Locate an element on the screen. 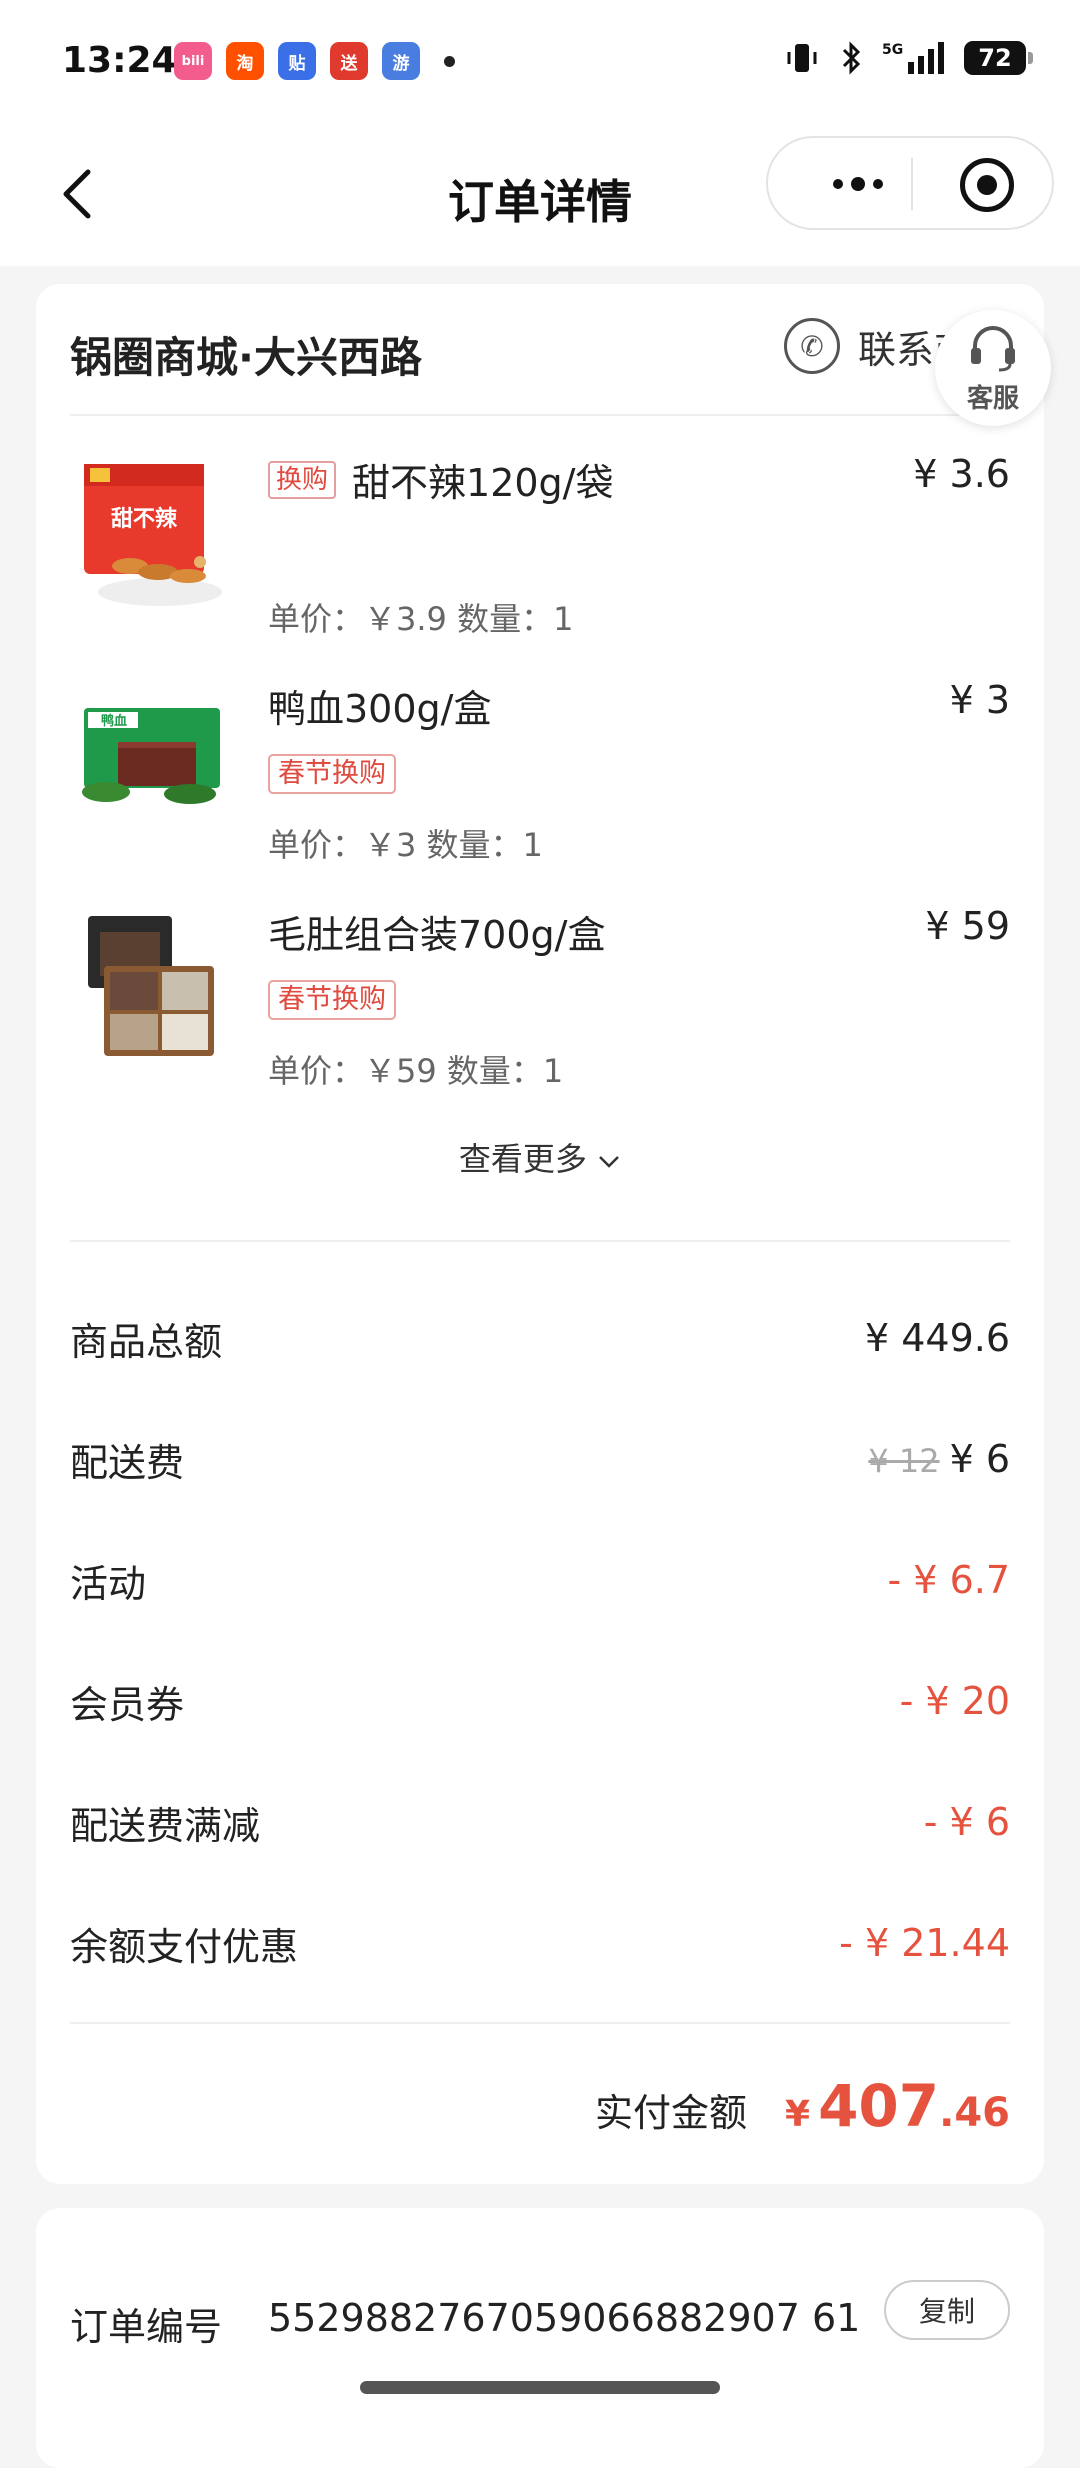  phone-icon: ✆ is located at coordinates (812, 346).